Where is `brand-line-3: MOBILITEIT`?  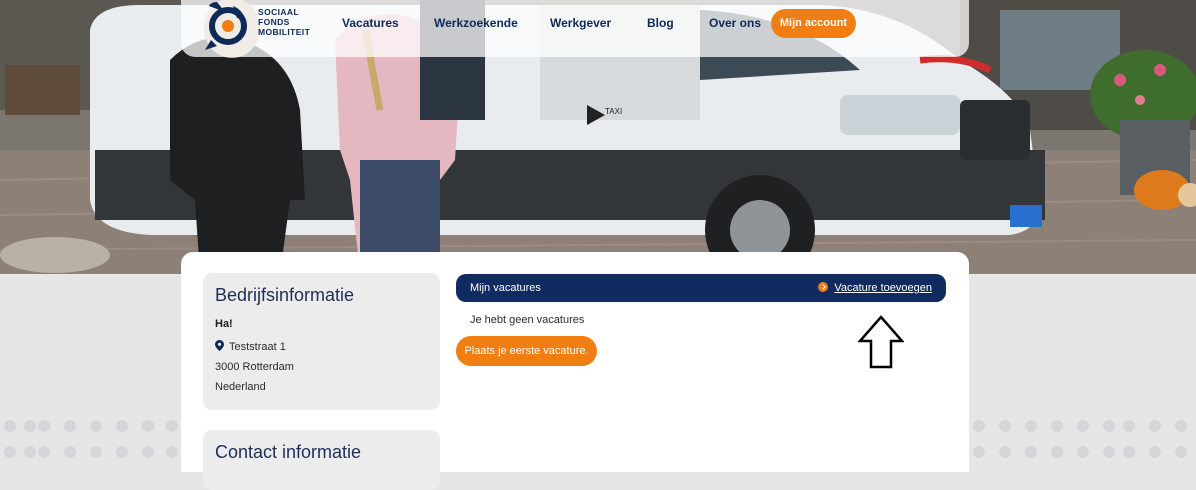 brand-line-3: MOBILITEIT is located at coordinates (284, 32).